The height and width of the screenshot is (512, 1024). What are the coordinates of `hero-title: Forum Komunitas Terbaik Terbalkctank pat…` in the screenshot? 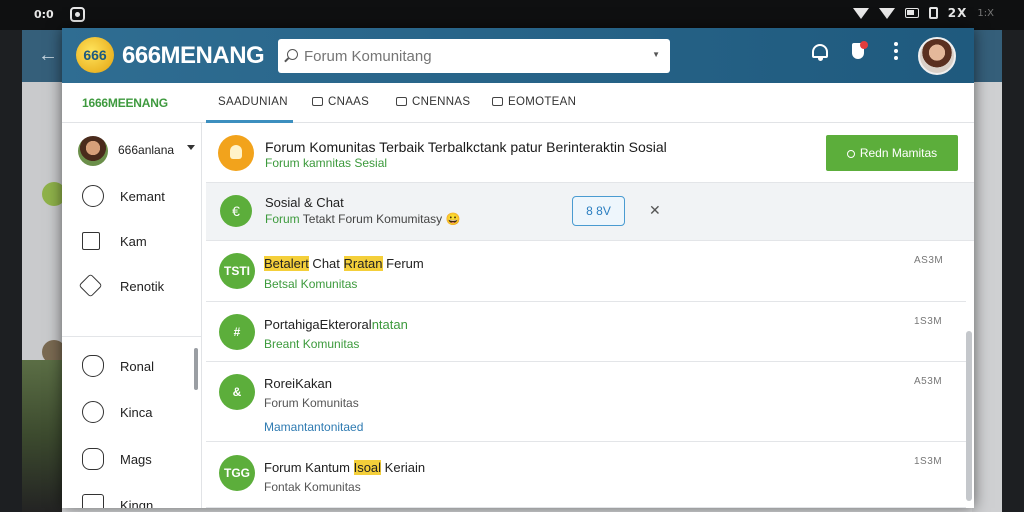 It's located at (466, 147).